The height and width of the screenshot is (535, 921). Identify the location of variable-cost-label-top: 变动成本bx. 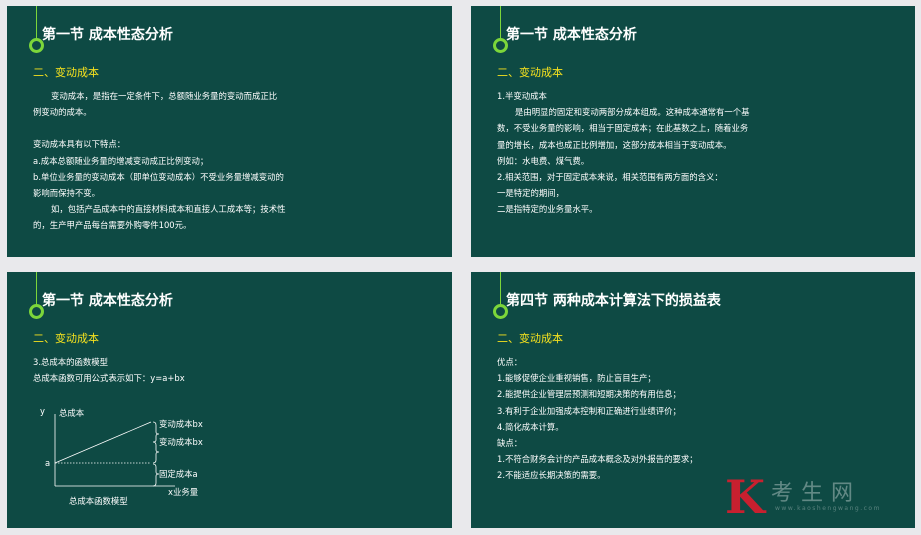
(181, 424).